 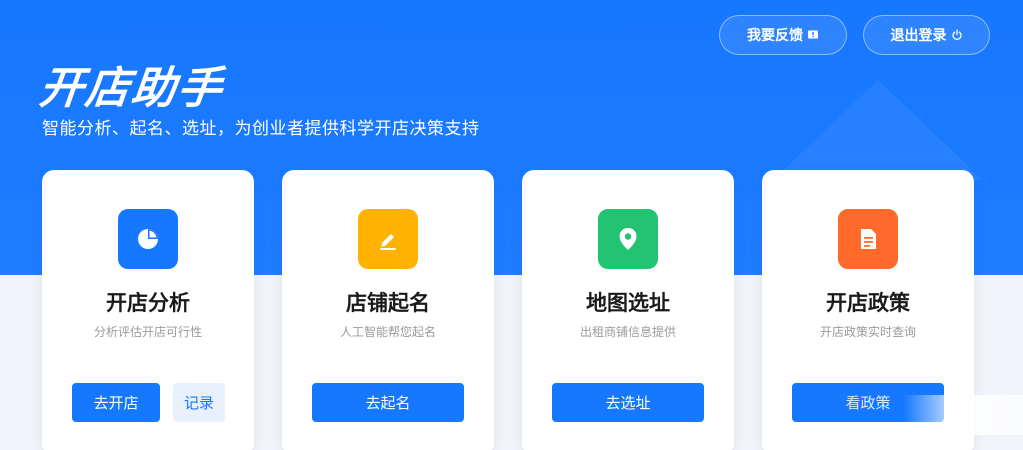 I want to click on card-description: 出租商铺信息提供, so click(x=627, y=332).